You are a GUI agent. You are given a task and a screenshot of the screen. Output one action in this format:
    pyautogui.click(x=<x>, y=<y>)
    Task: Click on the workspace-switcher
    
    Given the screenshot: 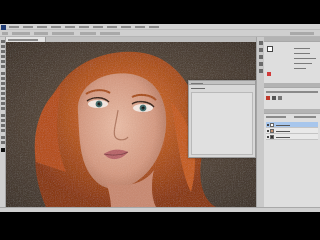 What is the action you would take?
    pyautogui.click(x=302, y=33)
    